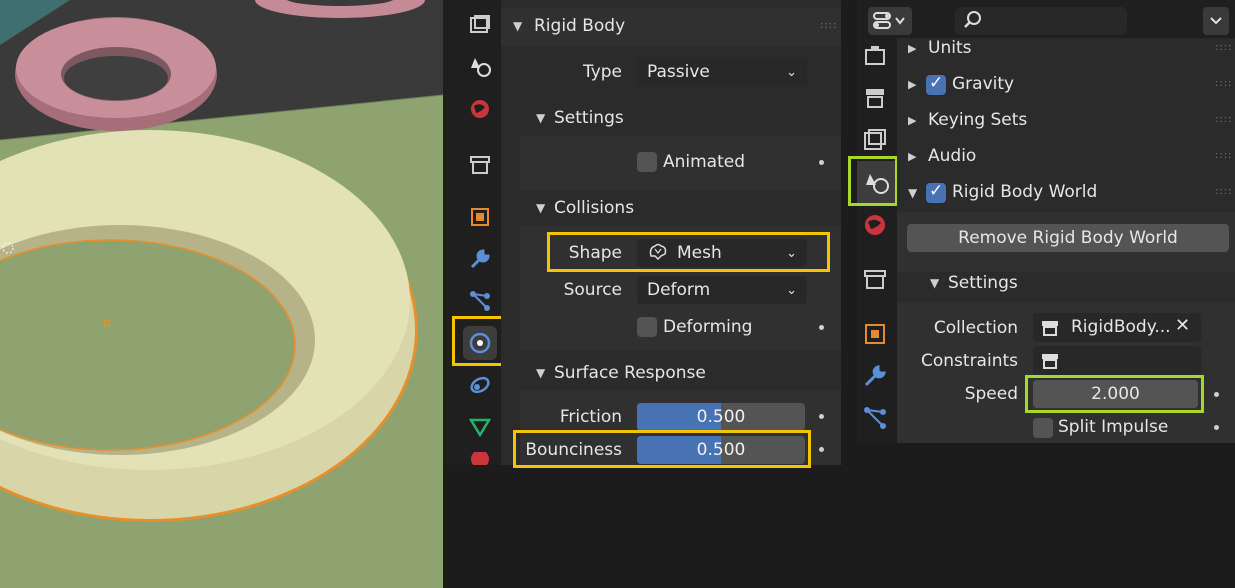  I want to click on friction-value: 0.500, so click(721, 417).